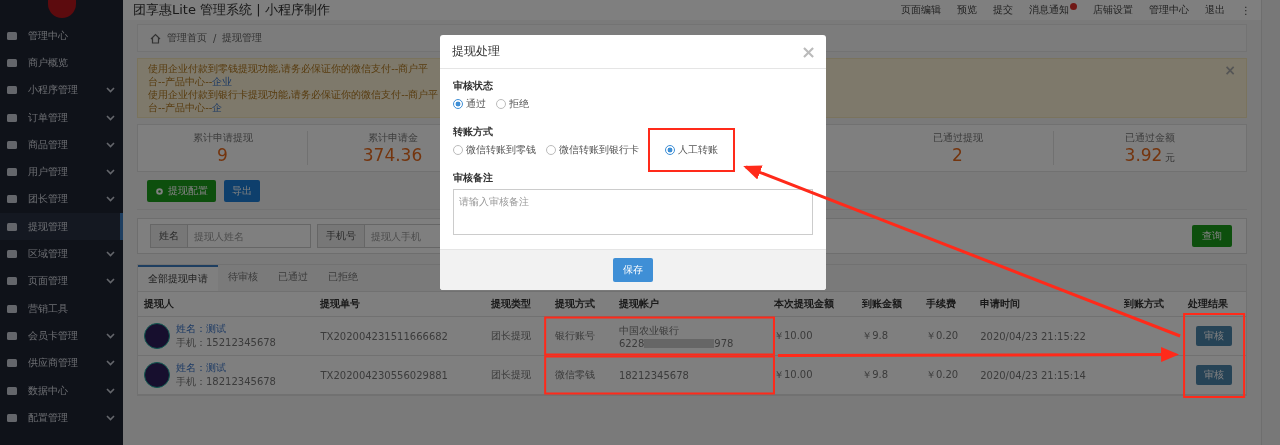 The height and width of the screenshot is (445, 1280). Describe the element at coordinates (61, 36) in the screenshot. I see `sidebar-item: 管理中心` at that location.